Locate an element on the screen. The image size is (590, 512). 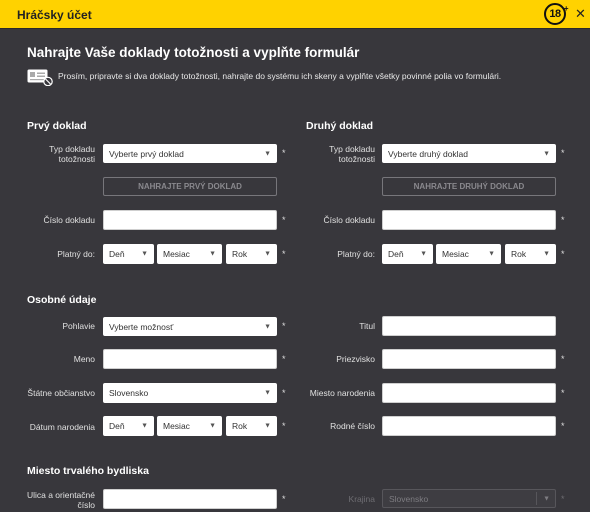
citizenship-select: Slovensko ▼ is located at coordinates (190, 393).